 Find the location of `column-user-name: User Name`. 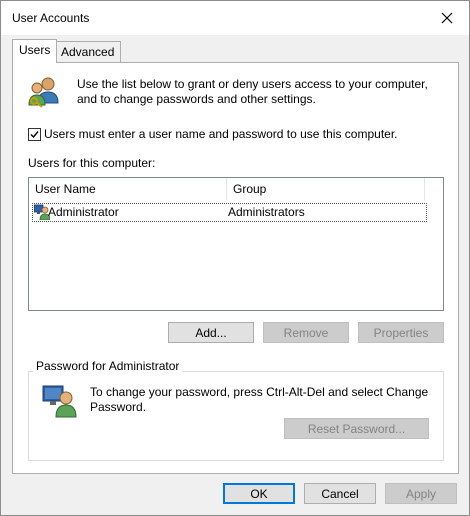

column-user-name: User Name is located at coordinates (128, 189).